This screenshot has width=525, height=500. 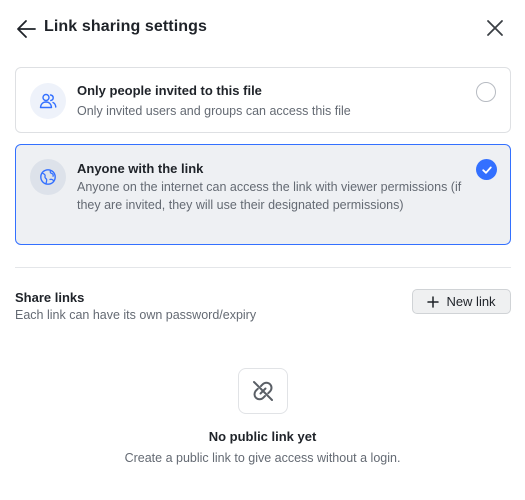 I want to click on back-button, so click(x=27, y=29).